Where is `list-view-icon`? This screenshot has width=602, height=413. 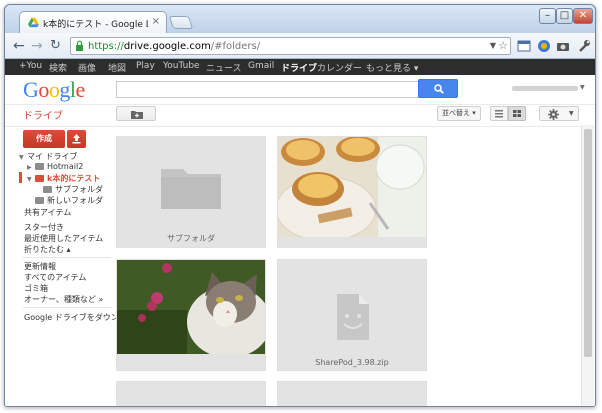
list-view-icon is located at coordinates (499, 114).